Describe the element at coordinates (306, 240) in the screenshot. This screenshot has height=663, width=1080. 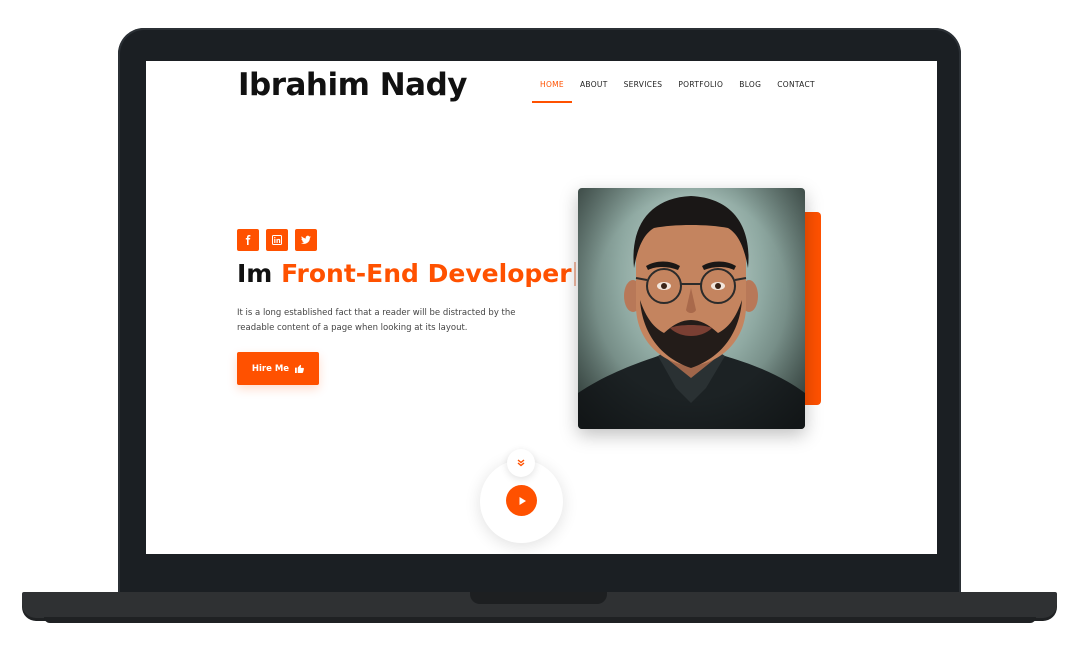
I see `twitter-icon` at that location.